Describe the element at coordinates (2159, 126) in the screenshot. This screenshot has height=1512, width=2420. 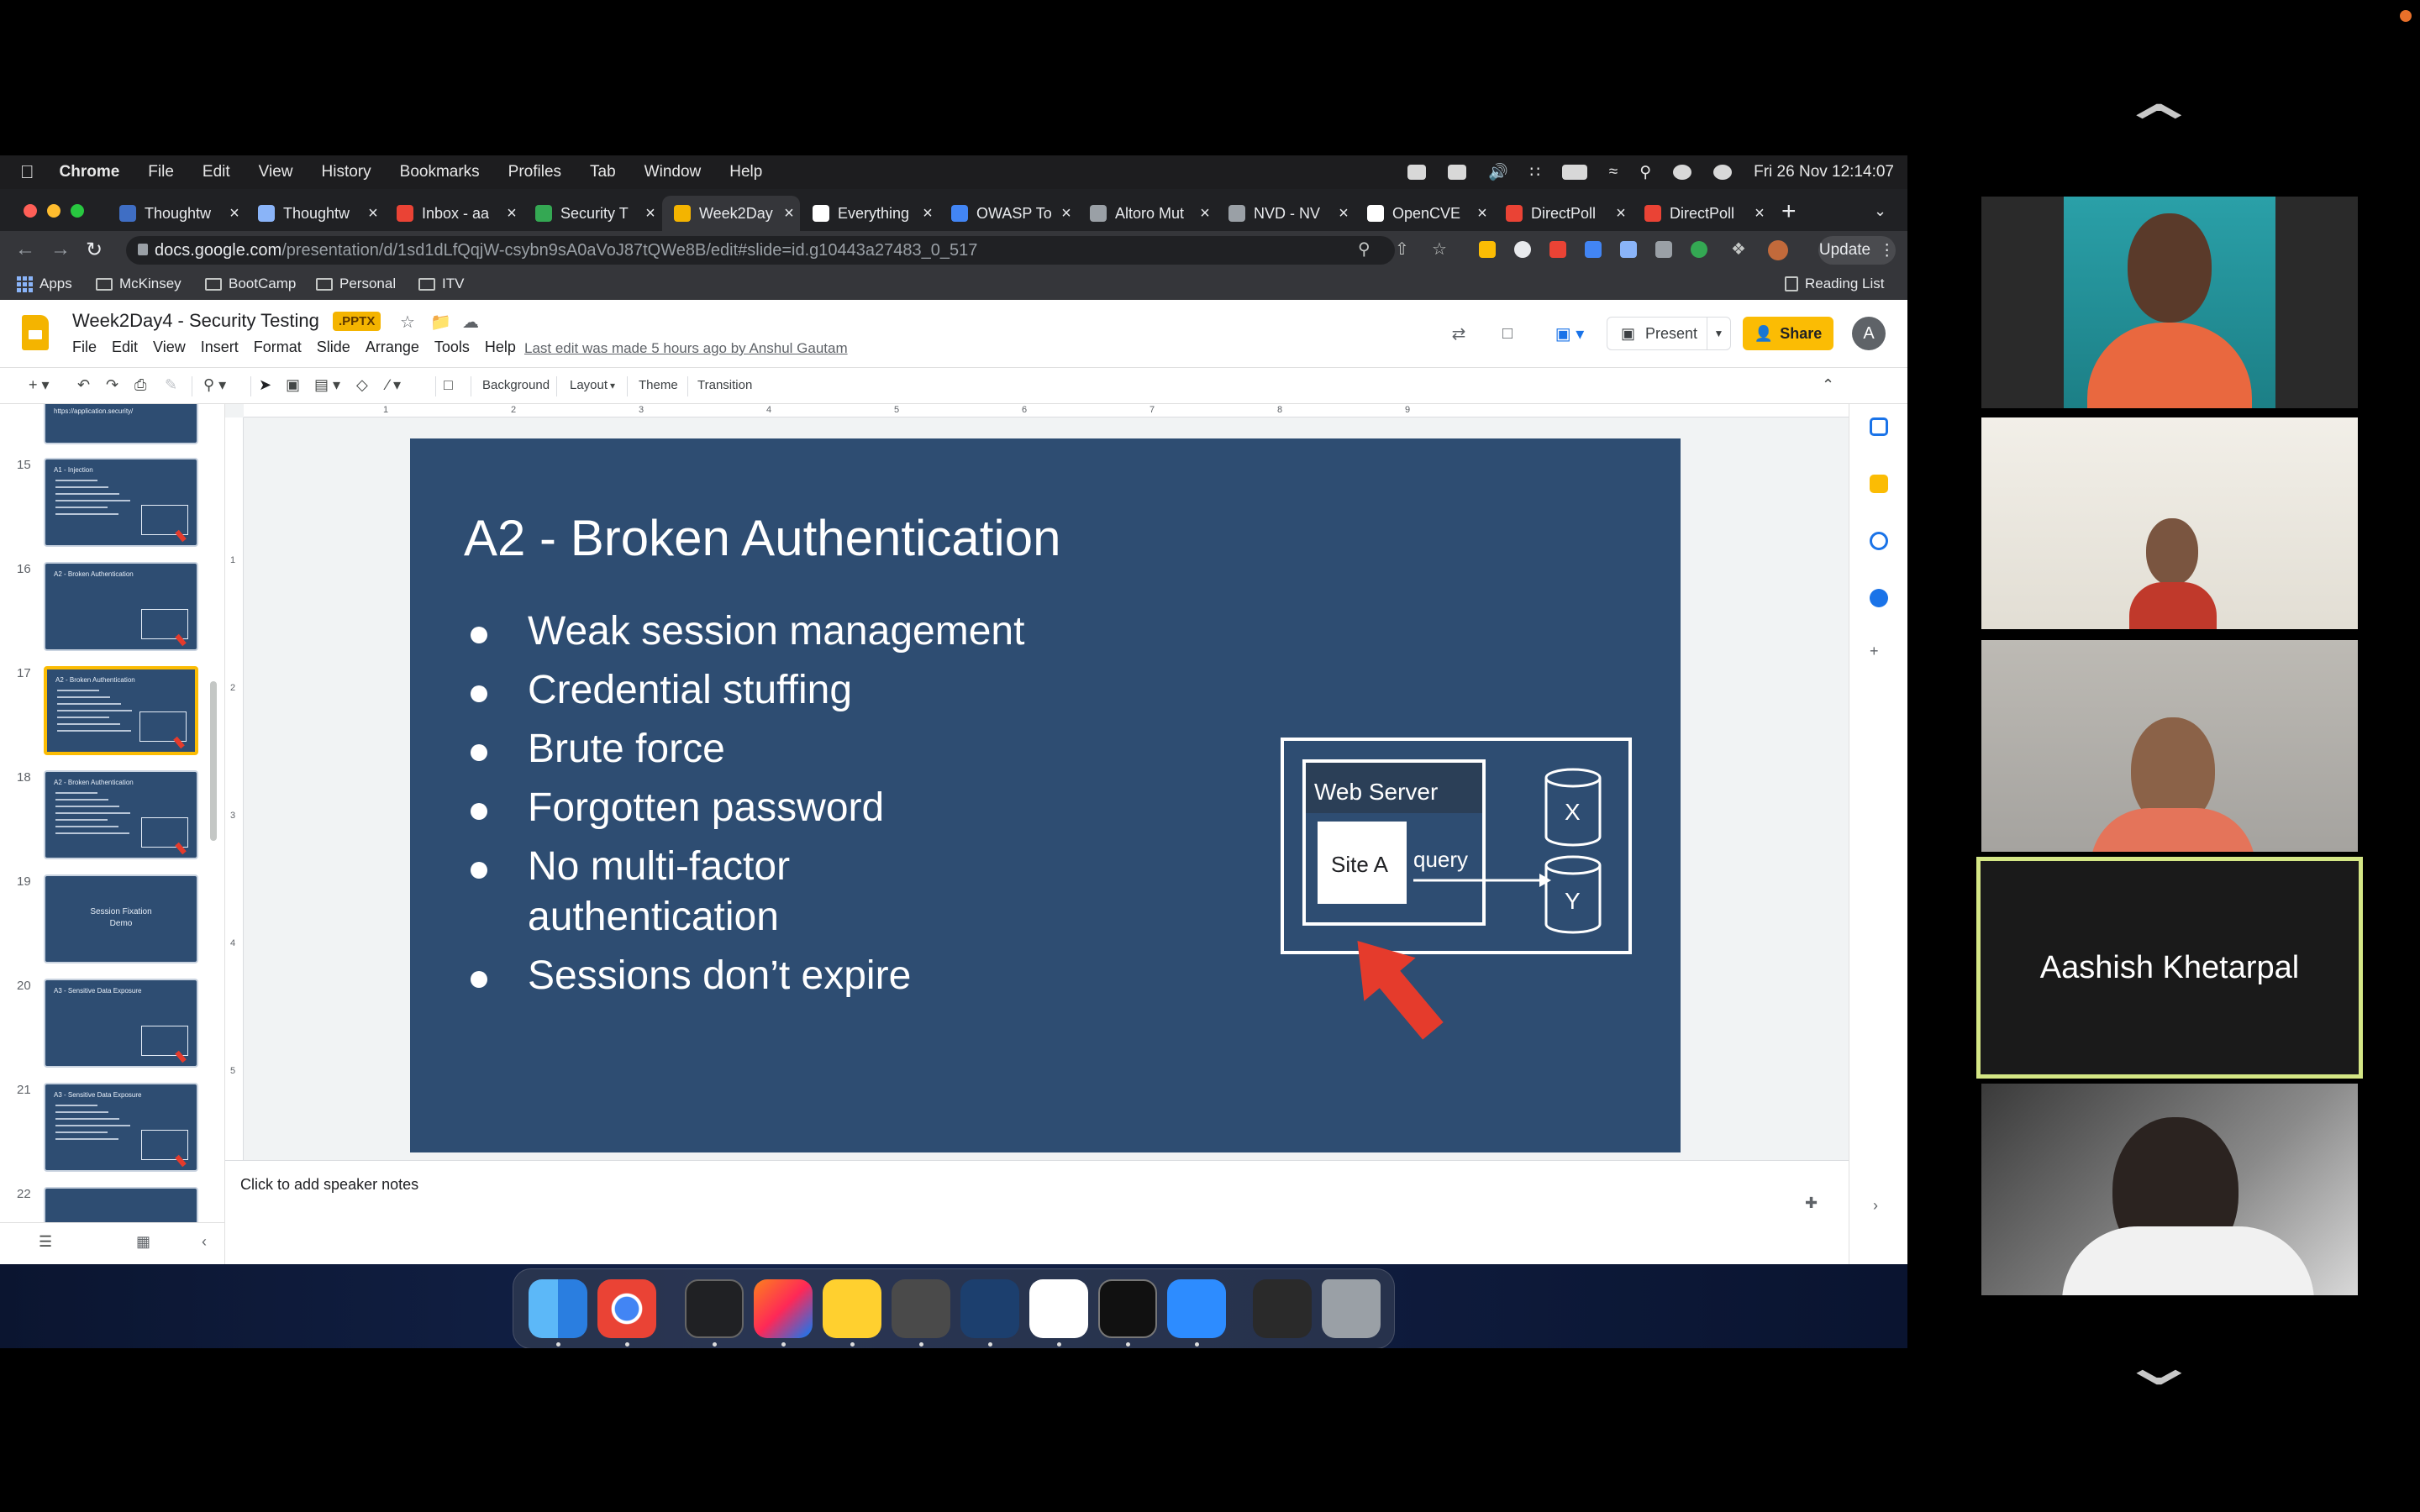
I see `gallery-scroll-up-chevron-icon: ⌃` at that location.